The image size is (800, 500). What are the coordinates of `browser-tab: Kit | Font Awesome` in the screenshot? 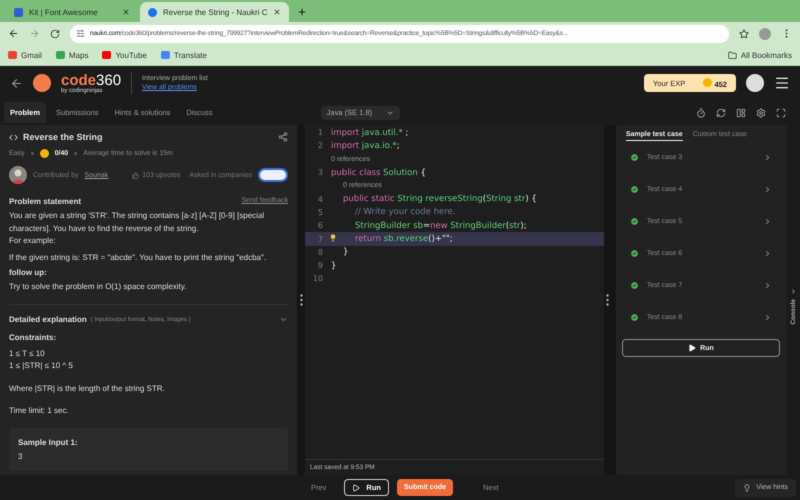 It's located at (72, 12).